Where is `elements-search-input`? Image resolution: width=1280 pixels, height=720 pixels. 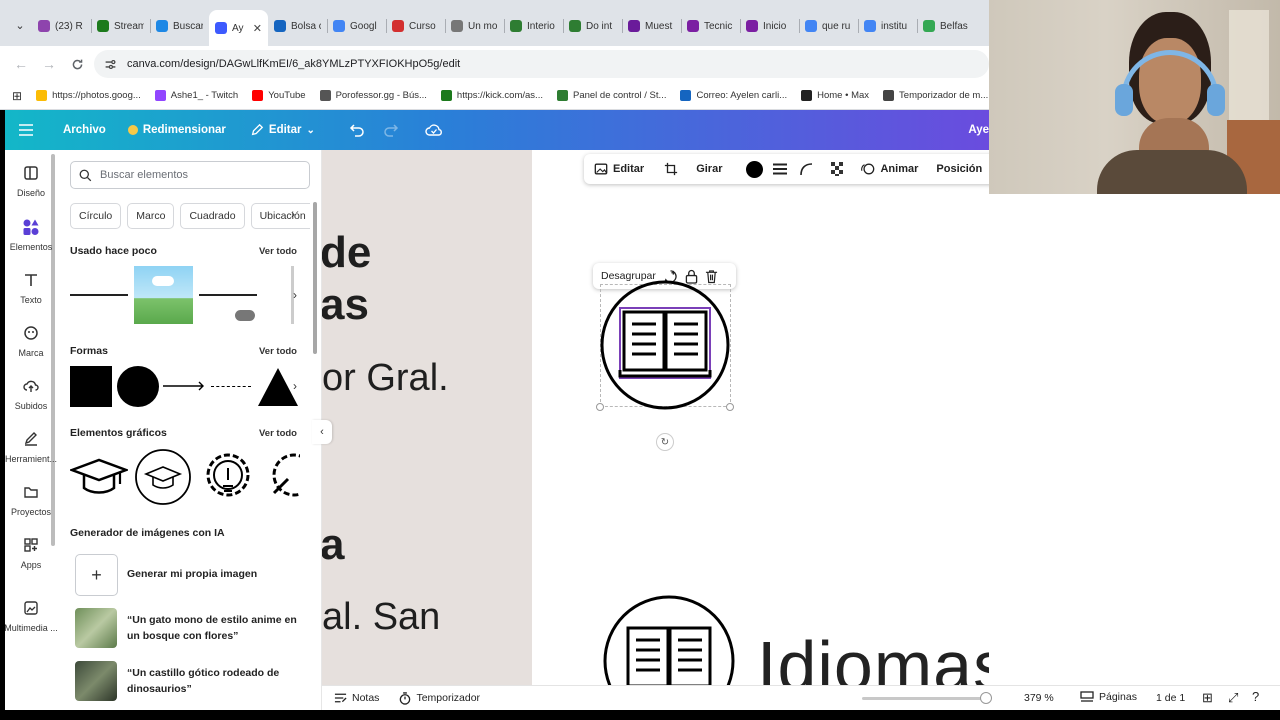 elements-search-input is located at coordinates (195, 175).